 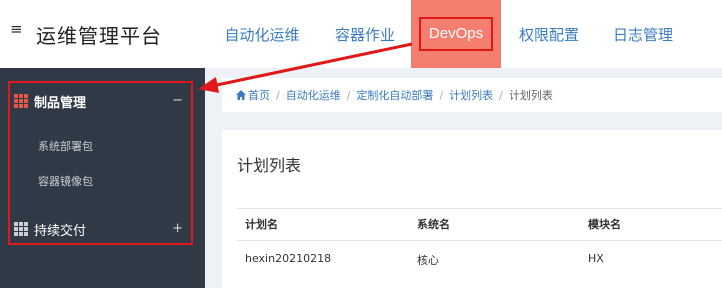 What do you see at coordinates (394, 95) in the screenshot?
I see `breadcrumb-custom-auto-deploy: 定制化自动部署` at bounding box center [394, 95].